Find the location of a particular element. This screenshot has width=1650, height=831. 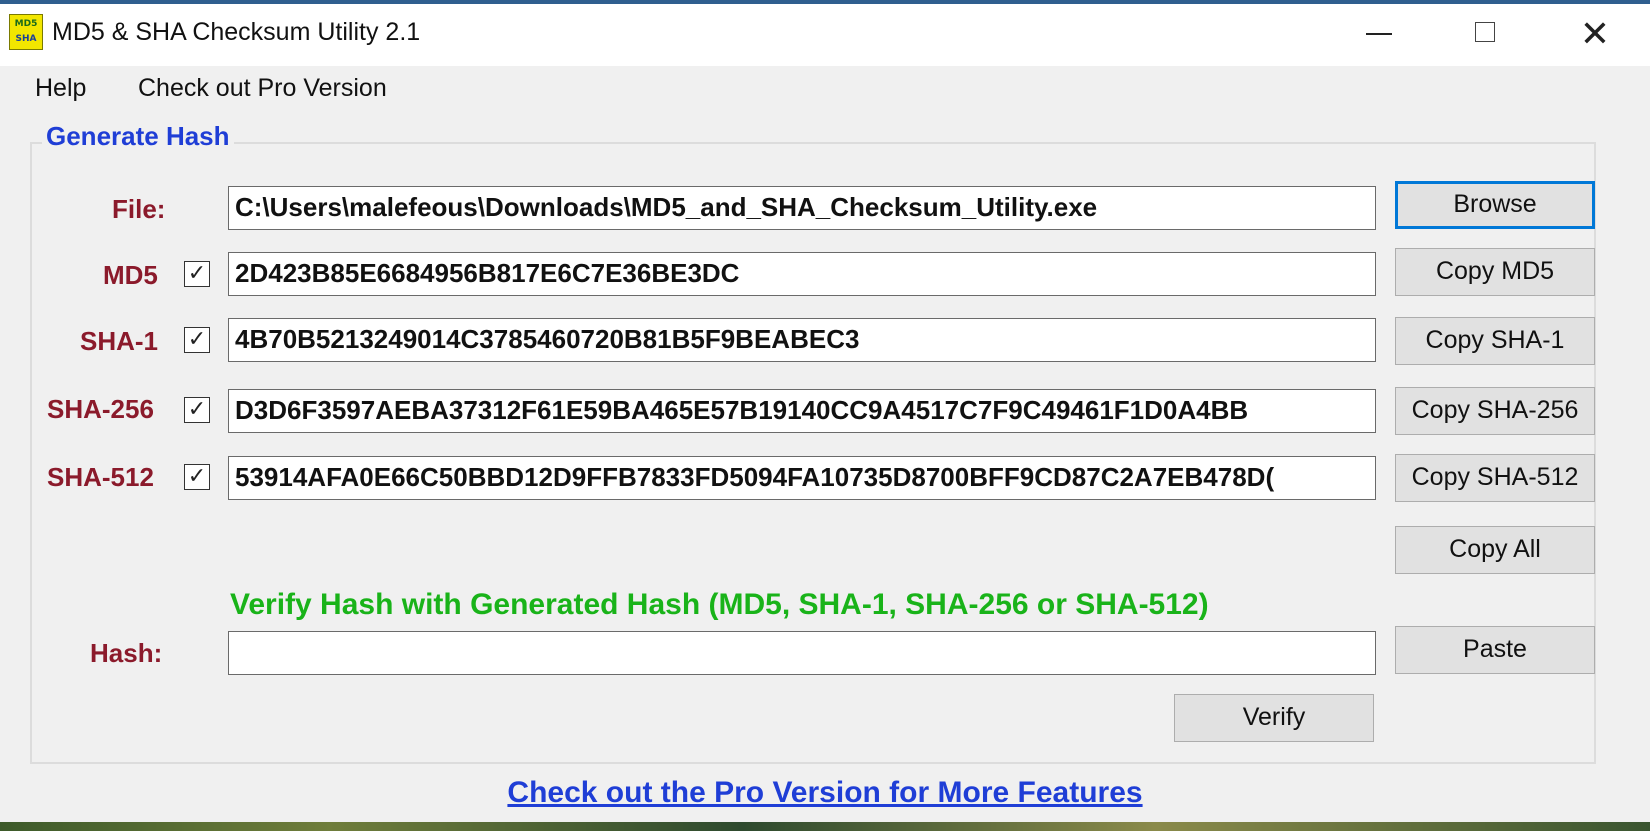

browse-button: Browse is located at coordinates (1495, 205).